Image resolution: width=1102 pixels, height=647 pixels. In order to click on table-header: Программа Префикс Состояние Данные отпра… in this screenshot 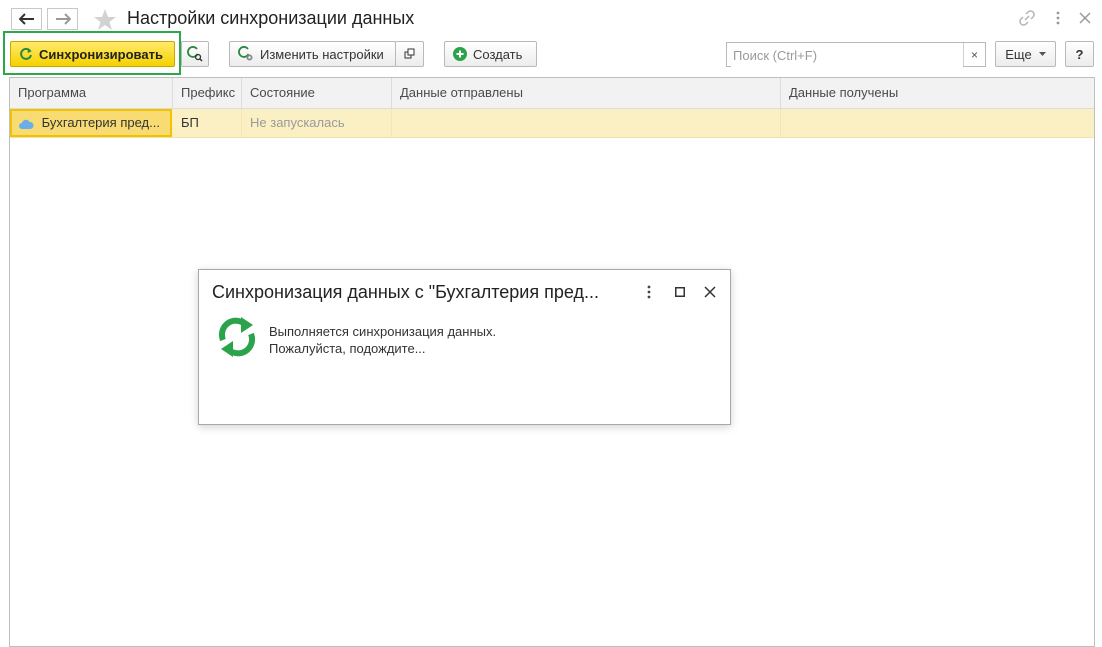, I will do `click(552, 93)`.